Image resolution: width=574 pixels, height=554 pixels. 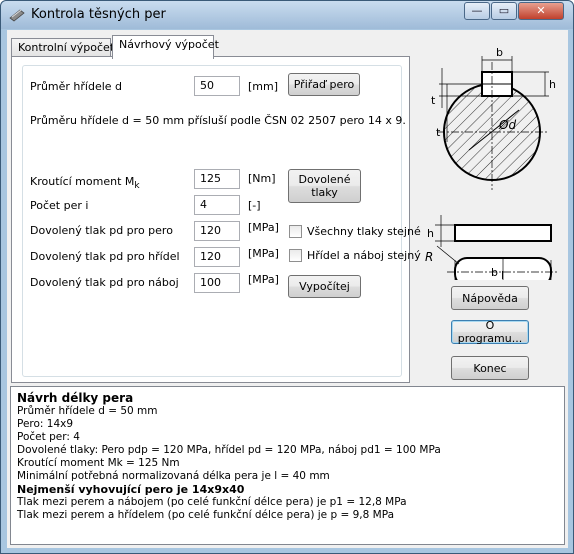 What do you see at coordinates (263, 86) in the screenshot?
I see `shaft-diameter-unit: [mm]` at bounding box center [263, 86].